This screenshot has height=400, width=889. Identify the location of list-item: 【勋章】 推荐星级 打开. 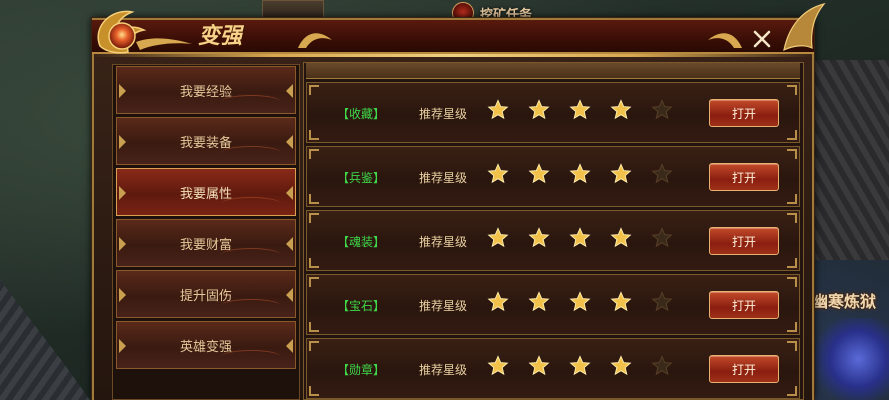
(553, 368).